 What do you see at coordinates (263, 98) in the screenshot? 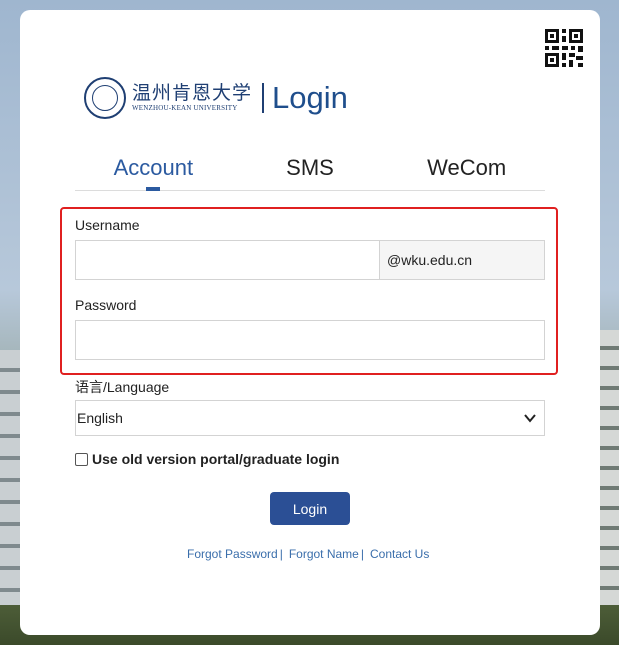
I see `brand-divider` at bounding box center [263, 98].